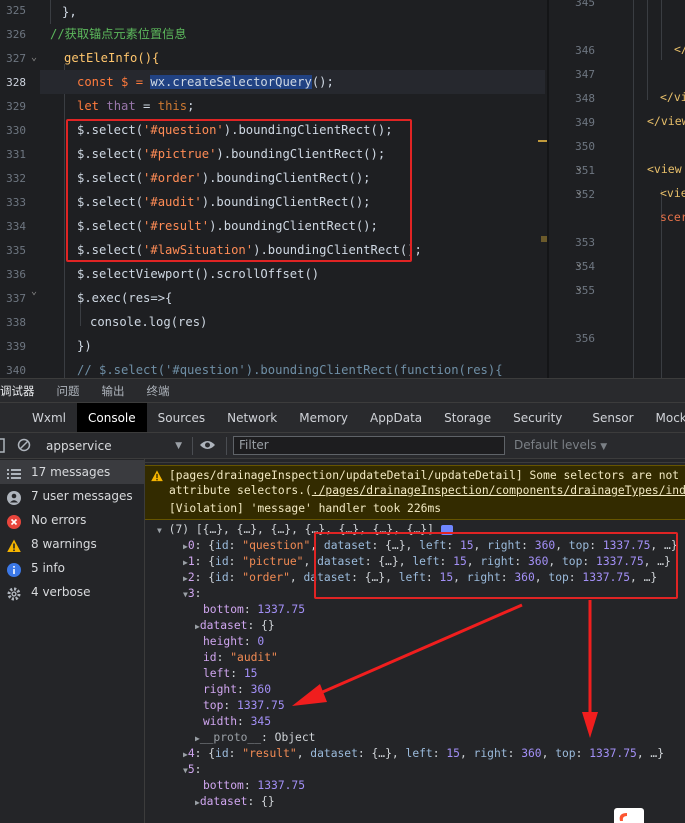 Image resolution: width=685 pixels, height=823 pixels. I want to click on tab-security: Security, so click(537, 417).